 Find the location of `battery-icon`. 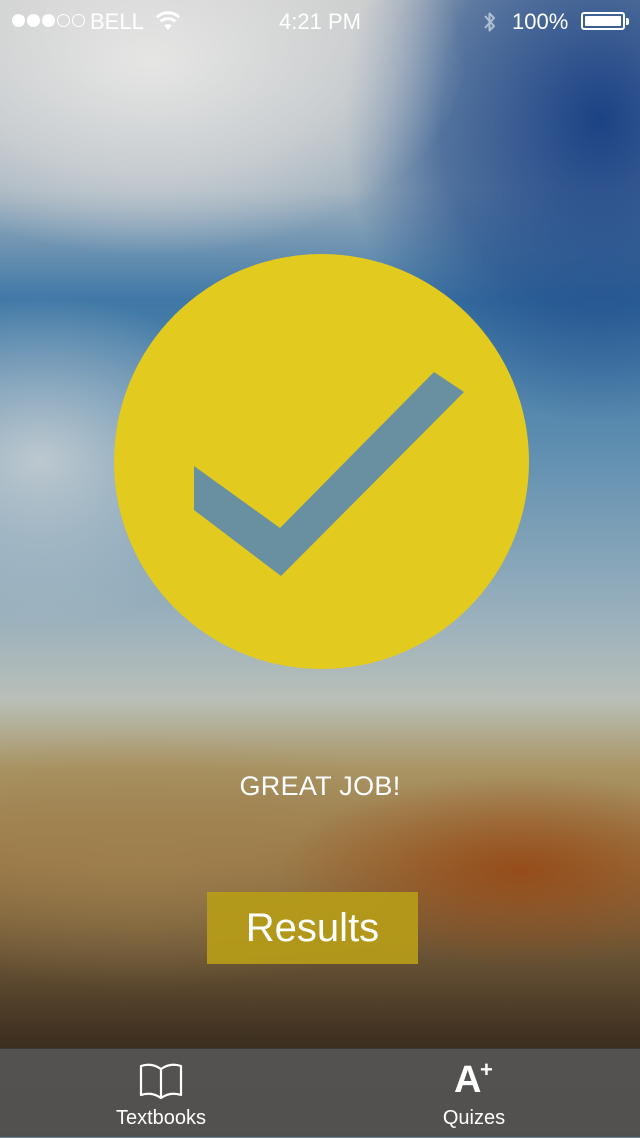

battery-icon is located at coordinates (605, 21).